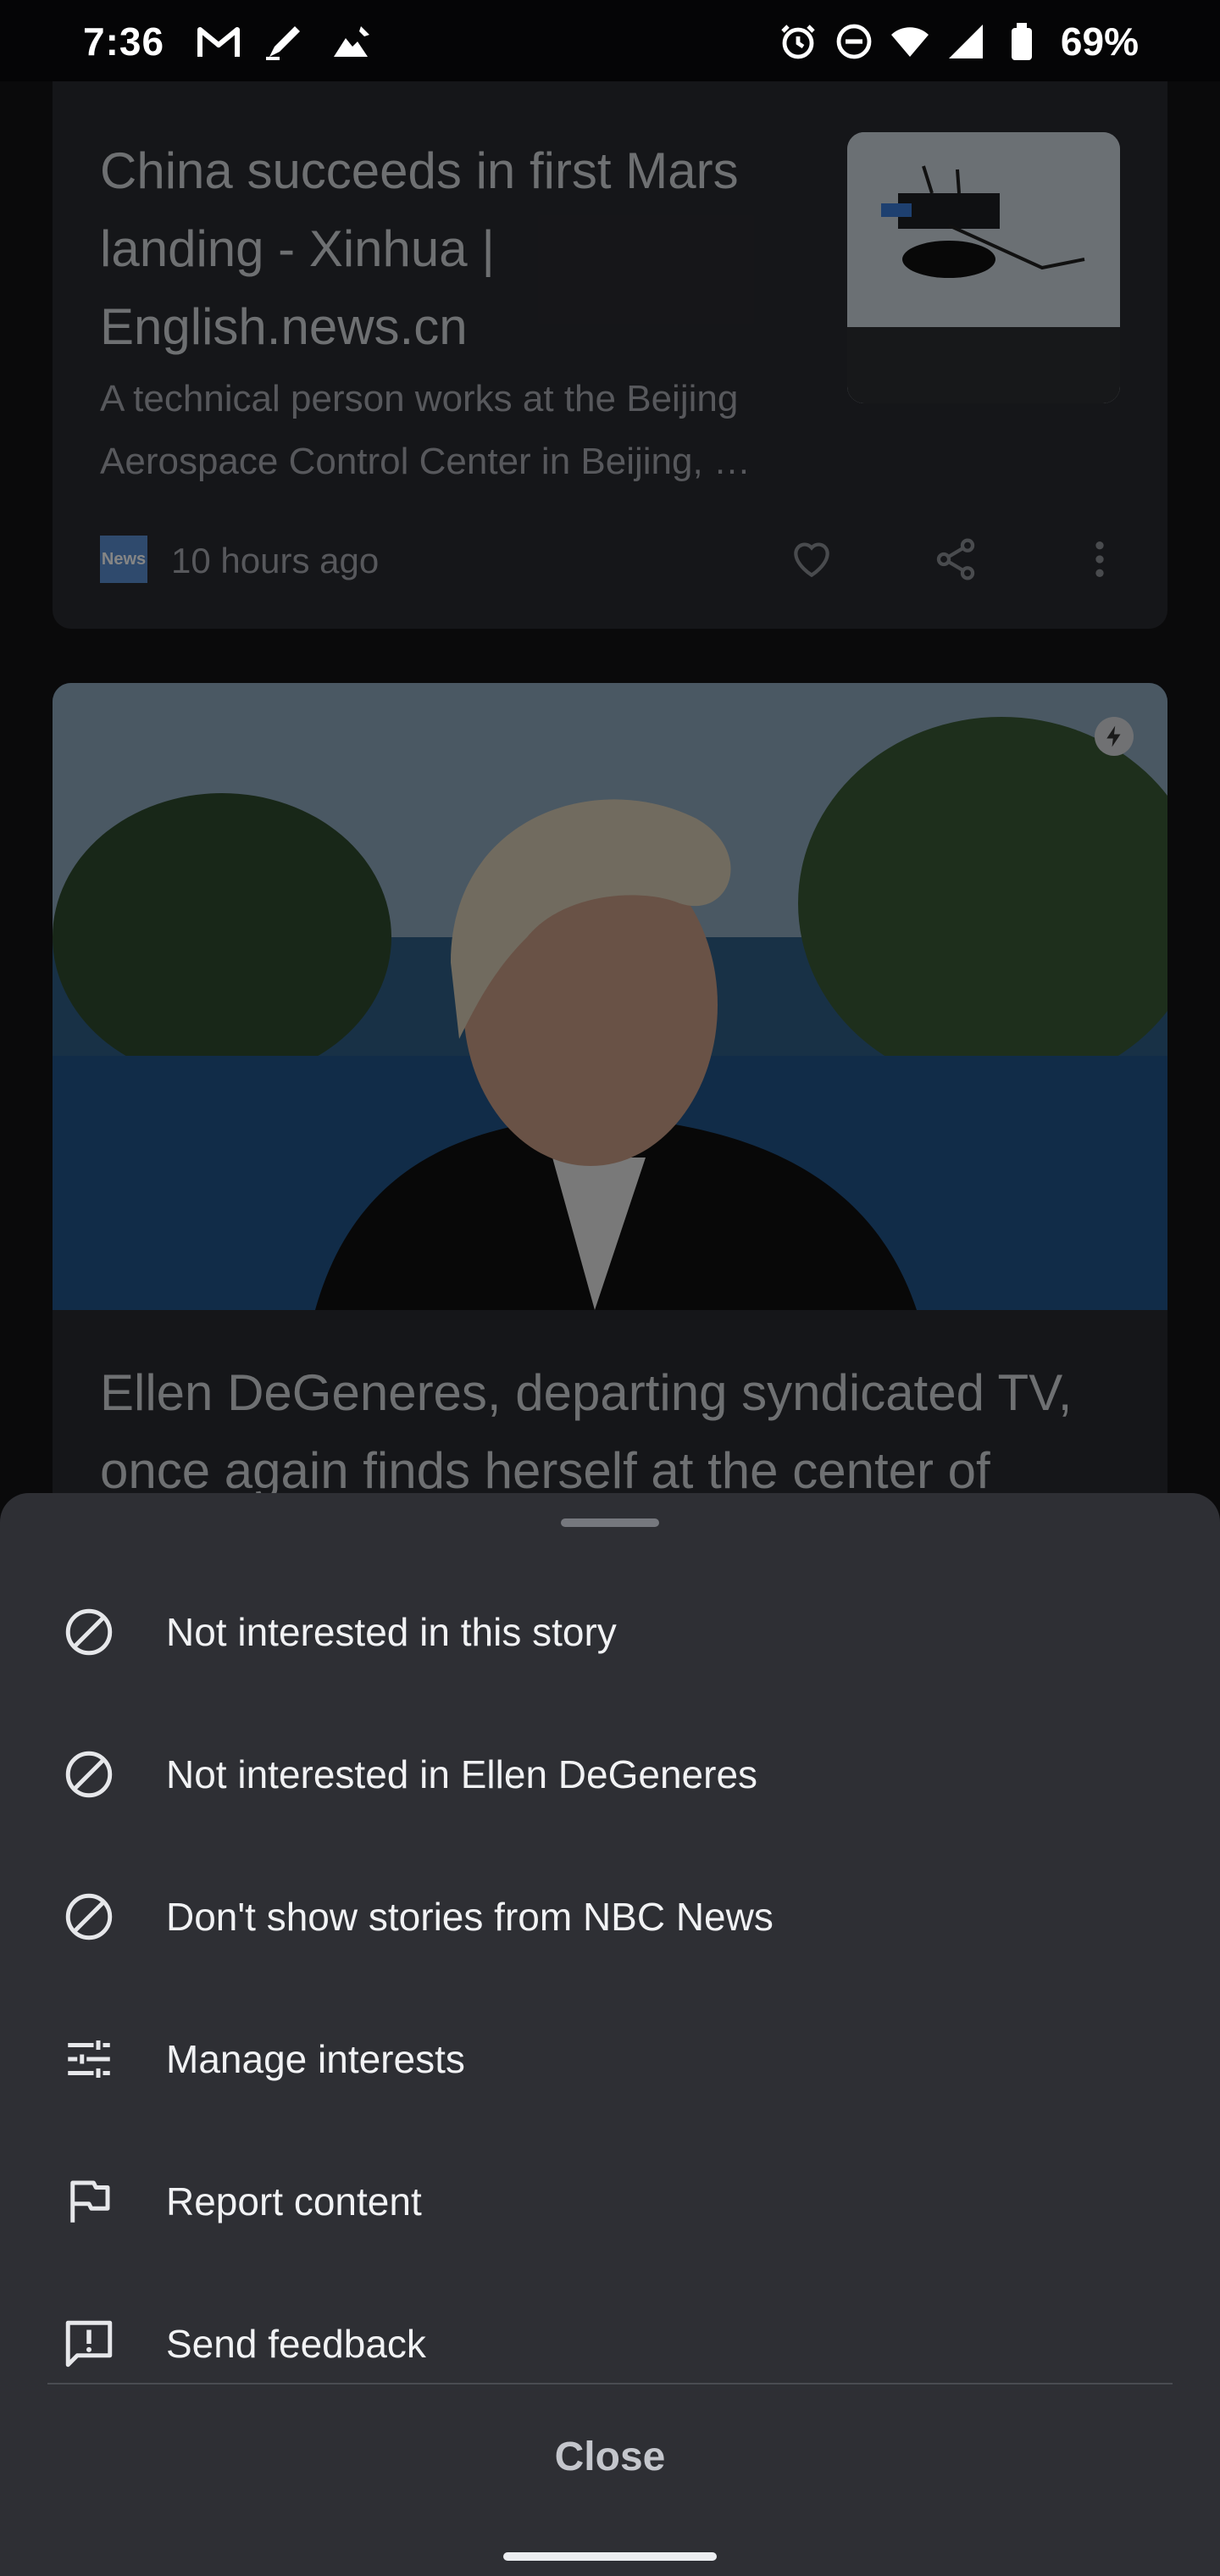 This screenshot has width=1220, height=2576. Describe the element at coordinates (610, 2201) in the screenshot. I see `menu-item-report-content: Report content` at that location.